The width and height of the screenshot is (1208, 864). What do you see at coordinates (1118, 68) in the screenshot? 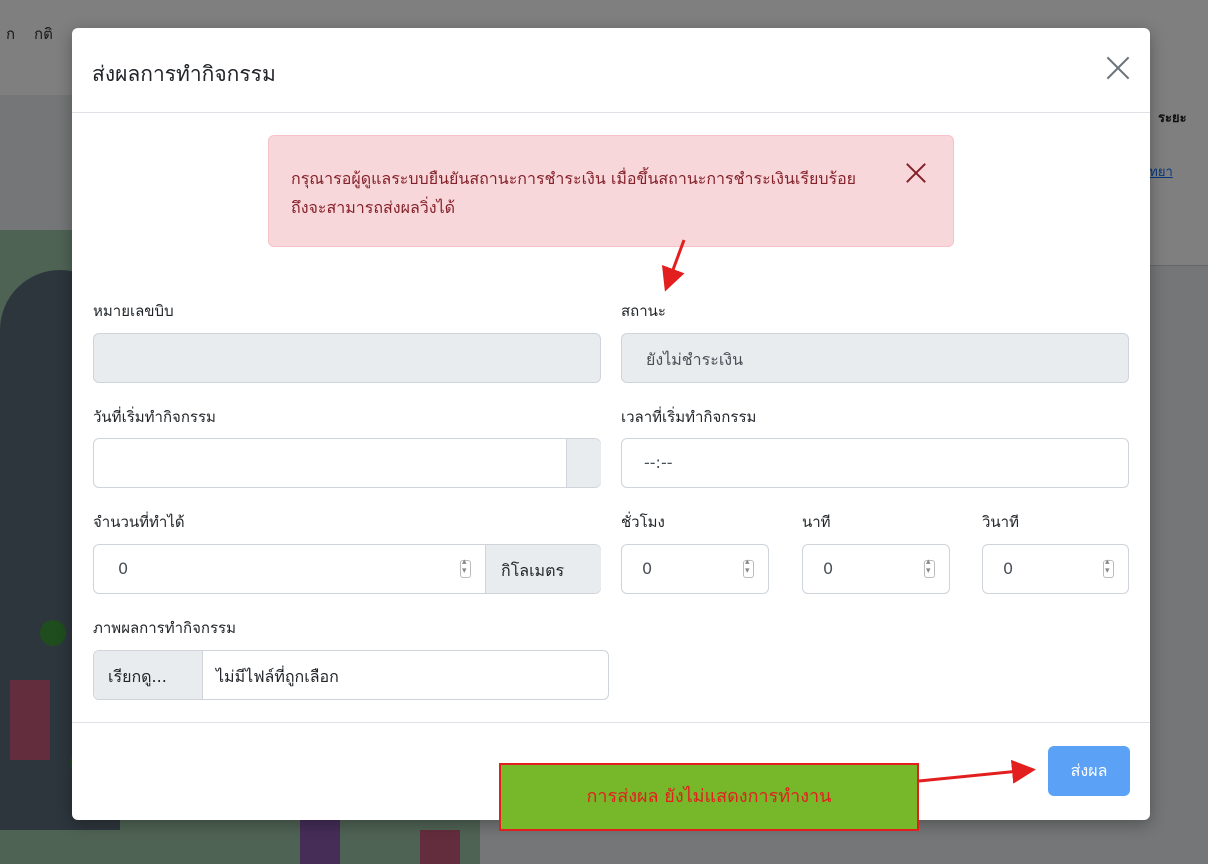
I see `close-icon` at bounding box center [1118, 68].